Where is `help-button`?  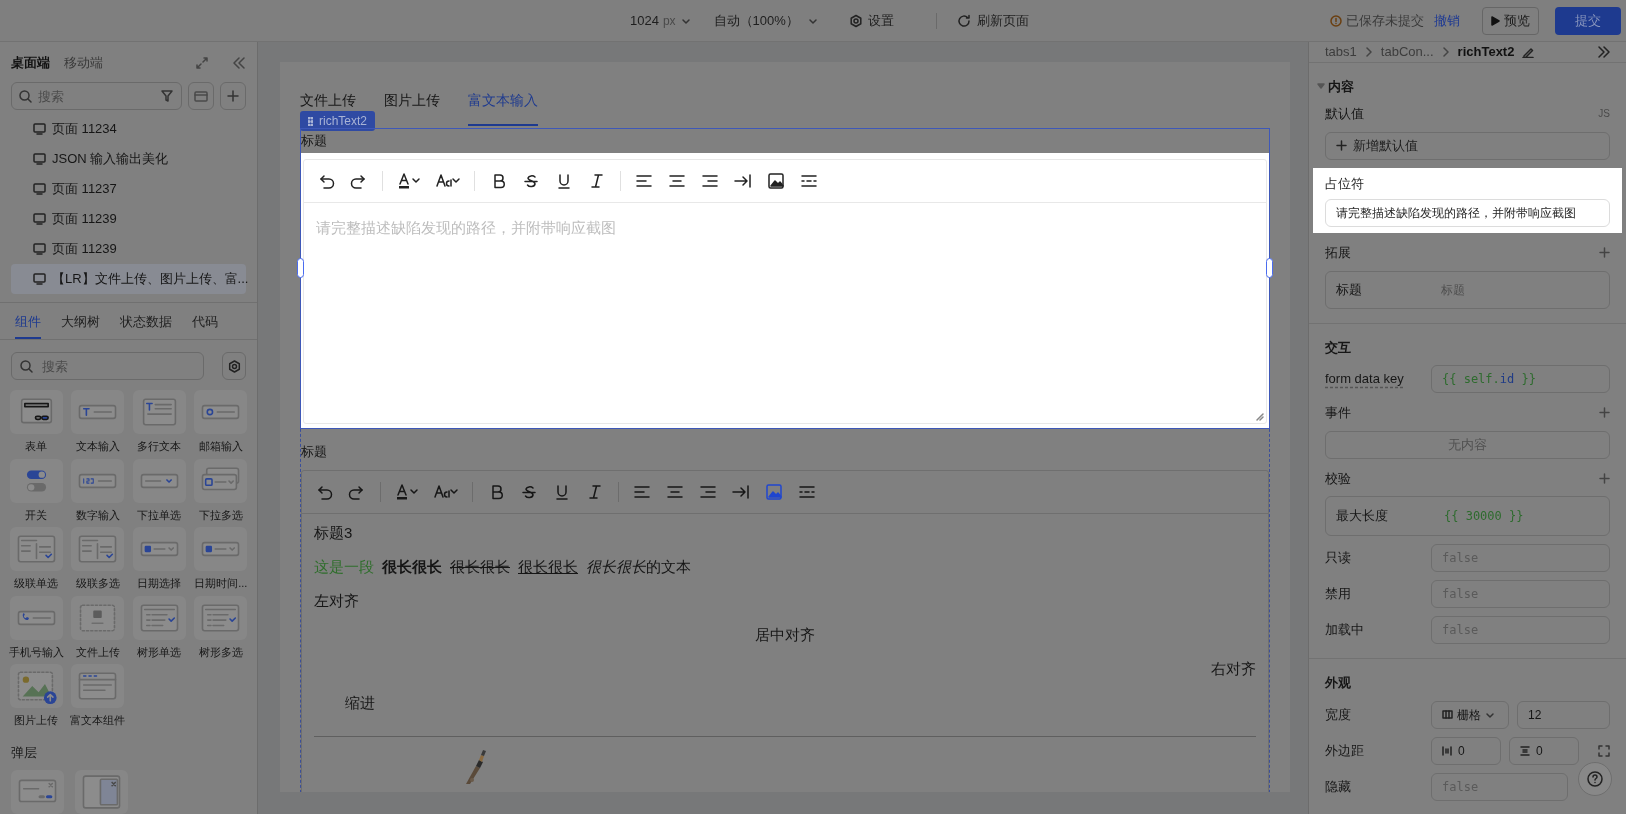 help-button is located at coordinates (1595, 779).